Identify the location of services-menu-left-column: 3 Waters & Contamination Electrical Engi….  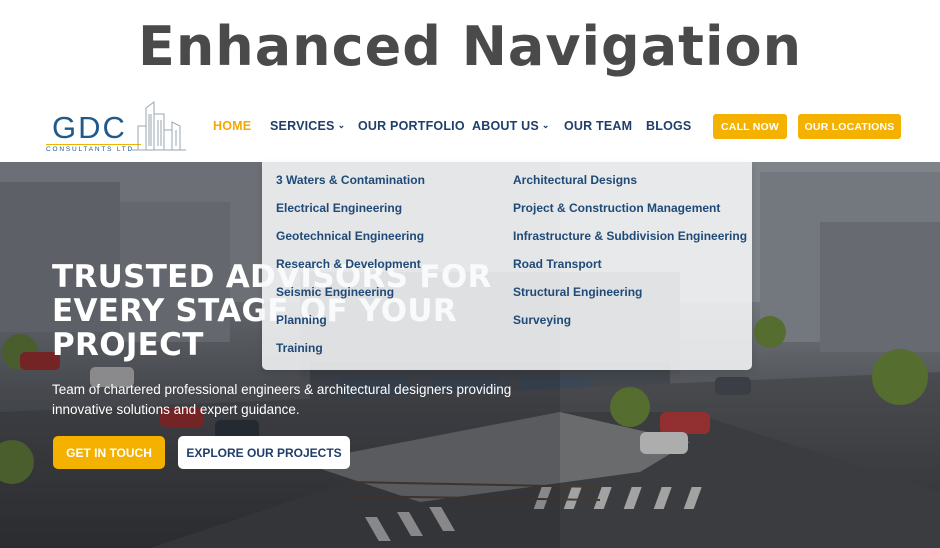
(350, 268).